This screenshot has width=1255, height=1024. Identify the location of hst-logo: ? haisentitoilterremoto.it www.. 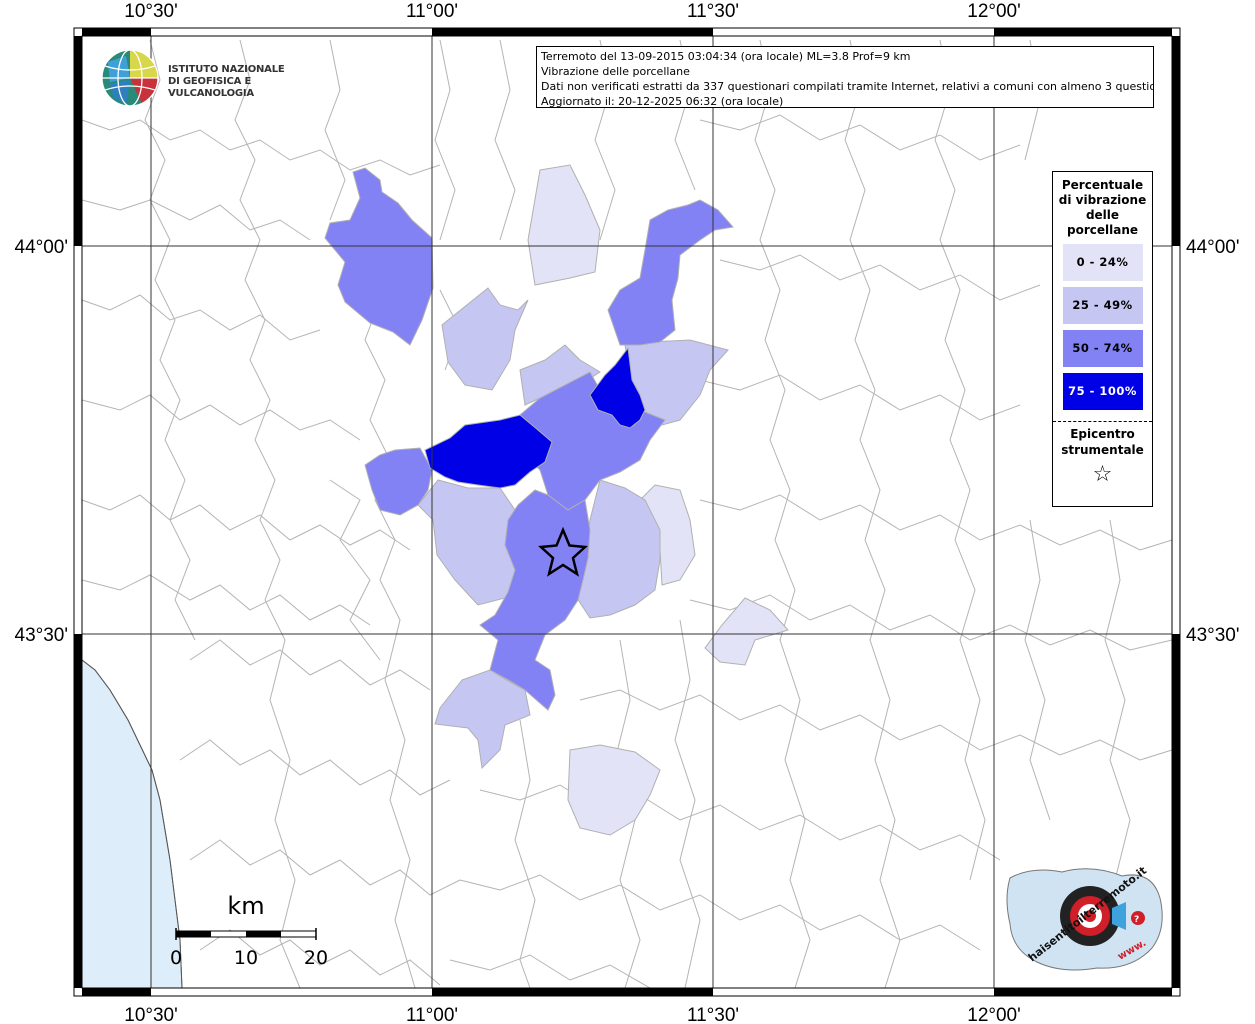
(1085, 917).